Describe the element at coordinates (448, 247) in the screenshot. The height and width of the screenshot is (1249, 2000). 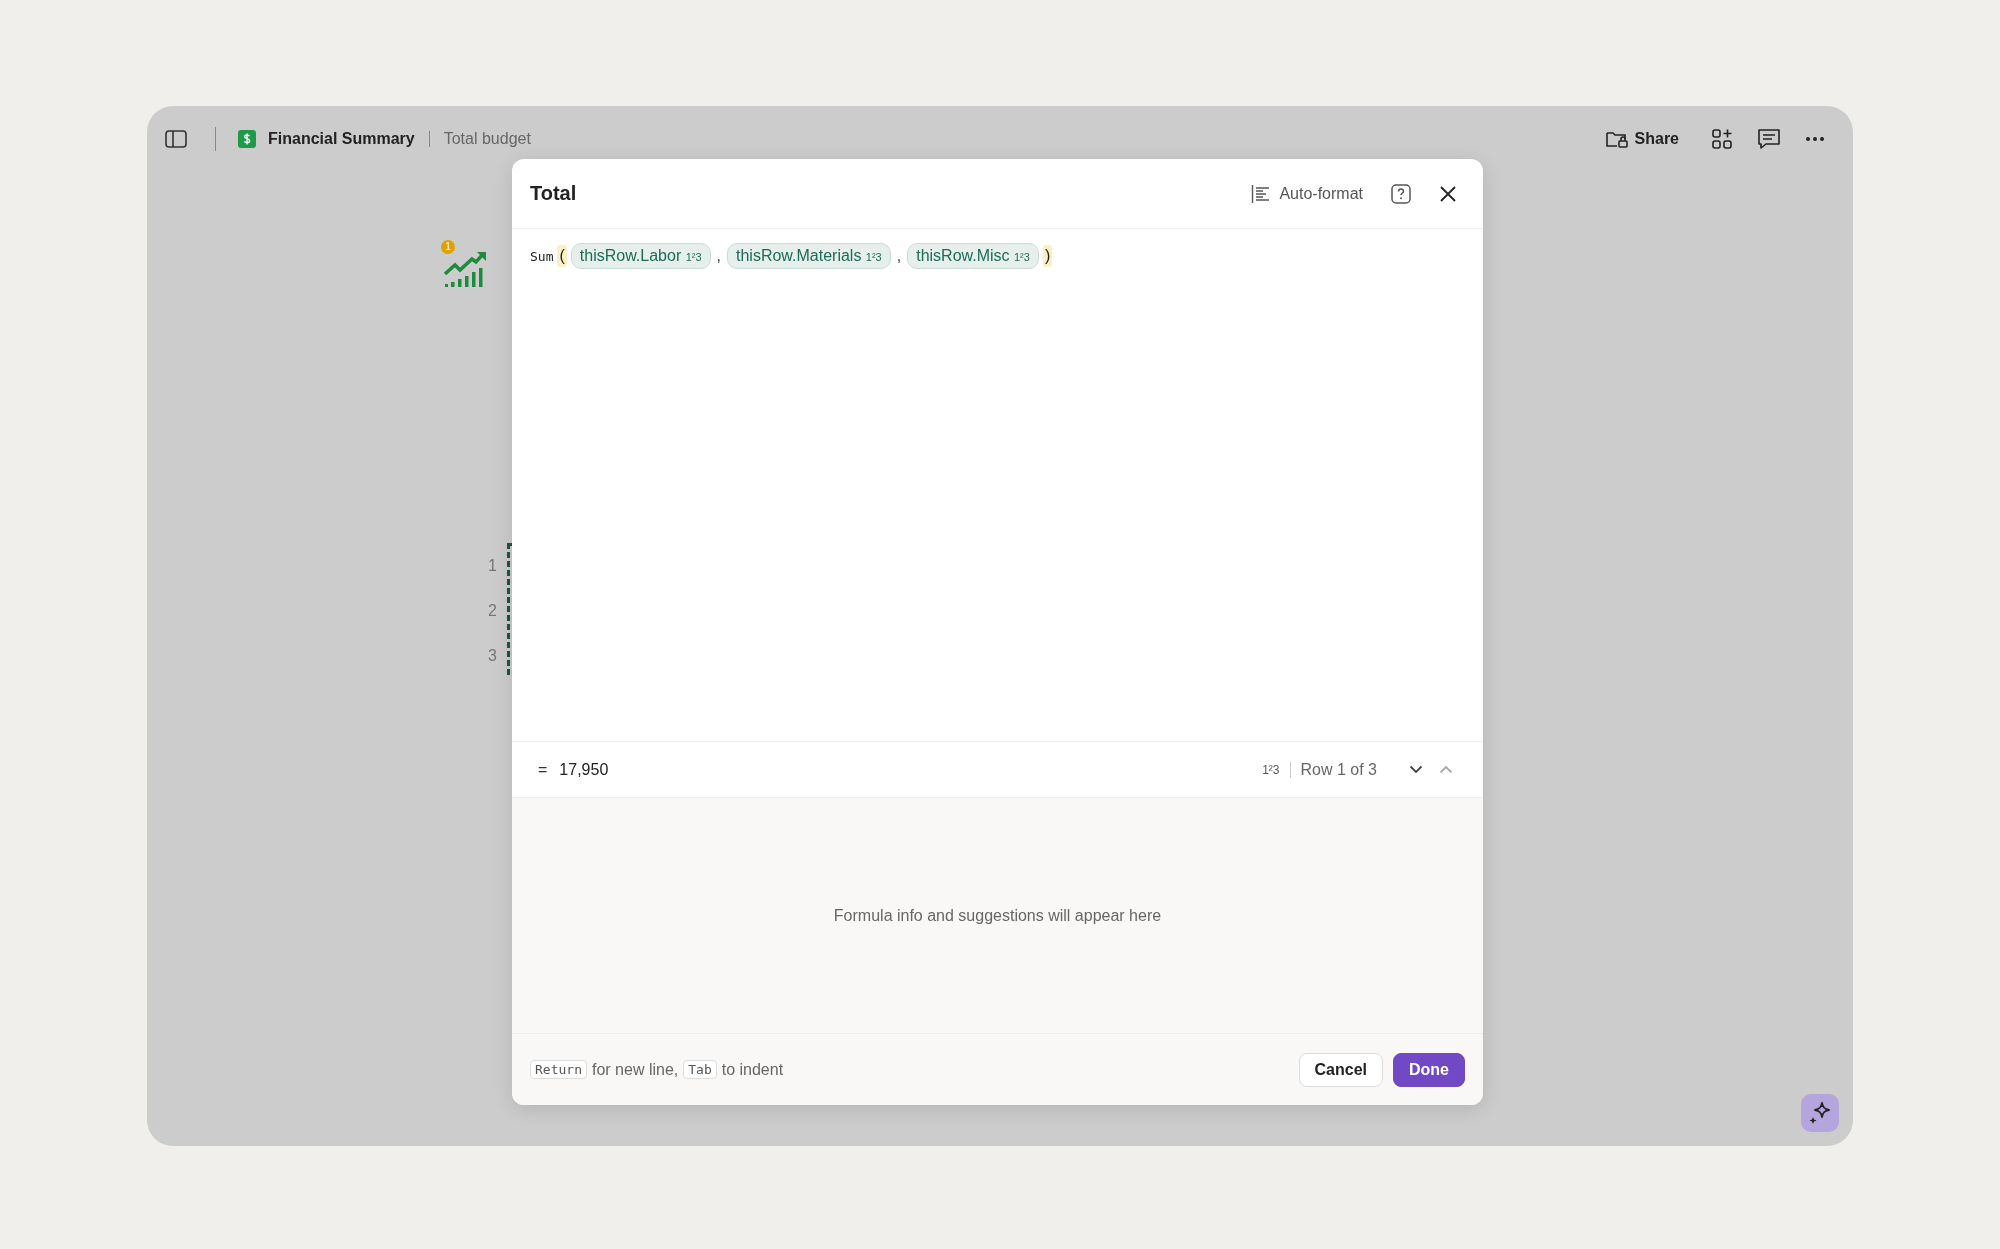
I see `notification-badge: 1` at that location.